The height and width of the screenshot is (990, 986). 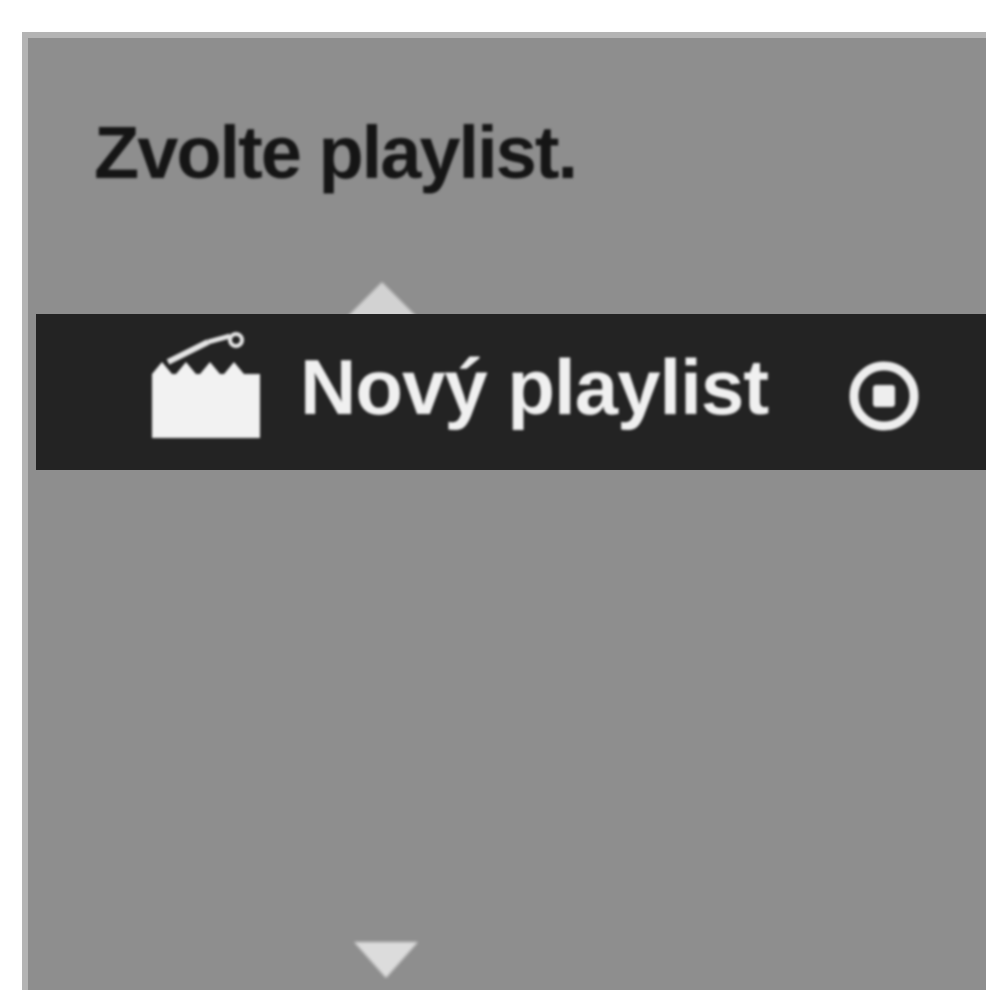 I want to click on playlist-item-label: Nový playlist, so click(x=534, y=387).